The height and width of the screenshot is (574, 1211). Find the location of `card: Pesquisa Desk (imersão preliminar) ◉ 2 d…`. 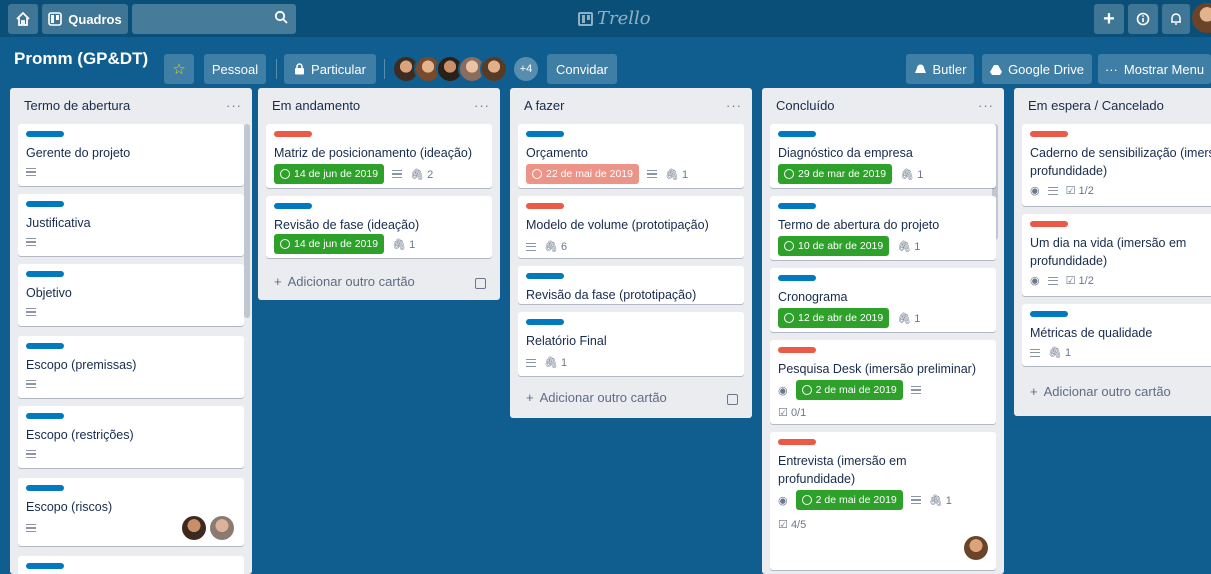

card: Pesquisa Desk (imersão preliminar) ◉ 2 d… is located at coordinates (883, 382).